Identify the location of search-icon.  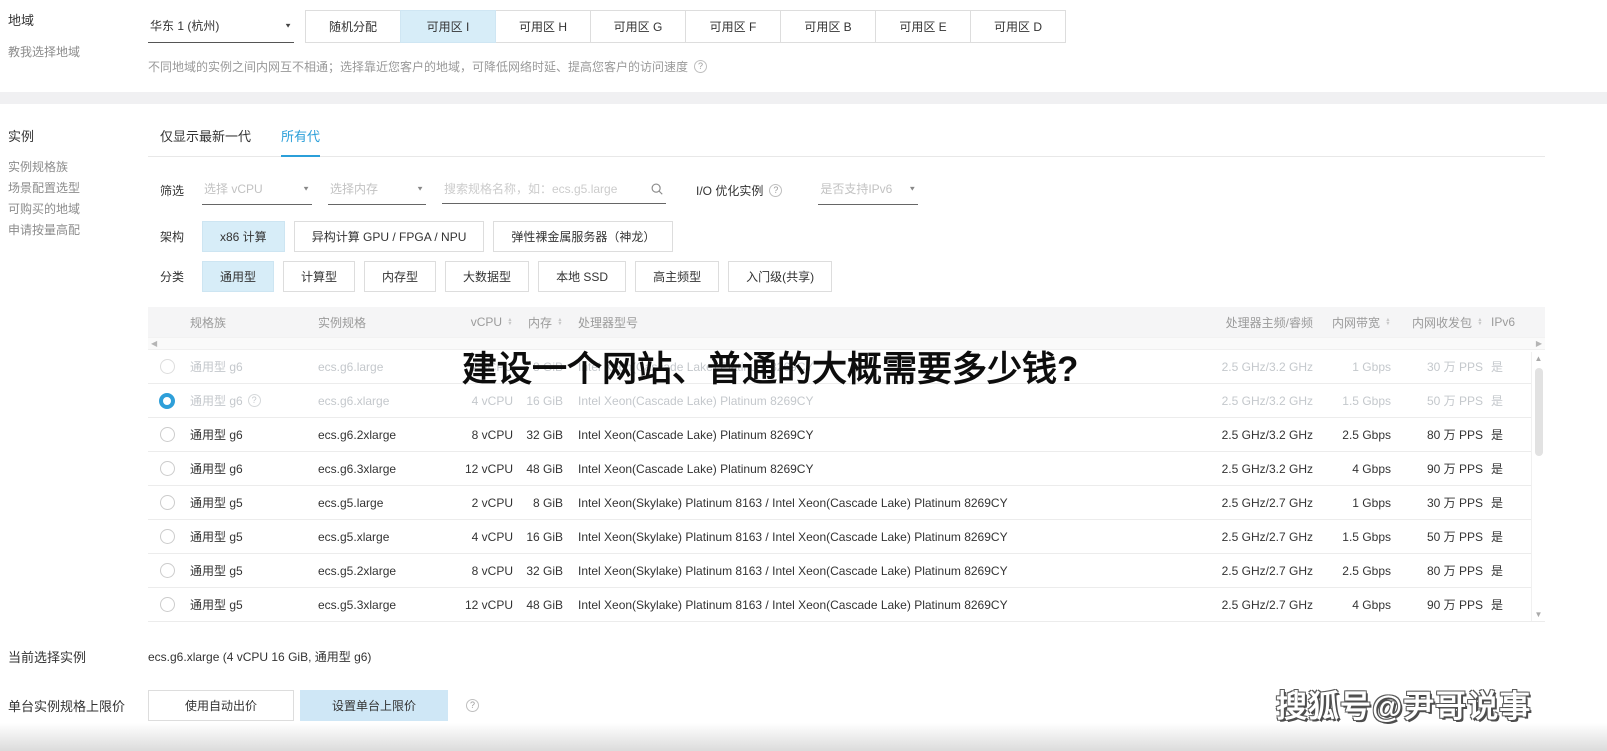
(657, 189).